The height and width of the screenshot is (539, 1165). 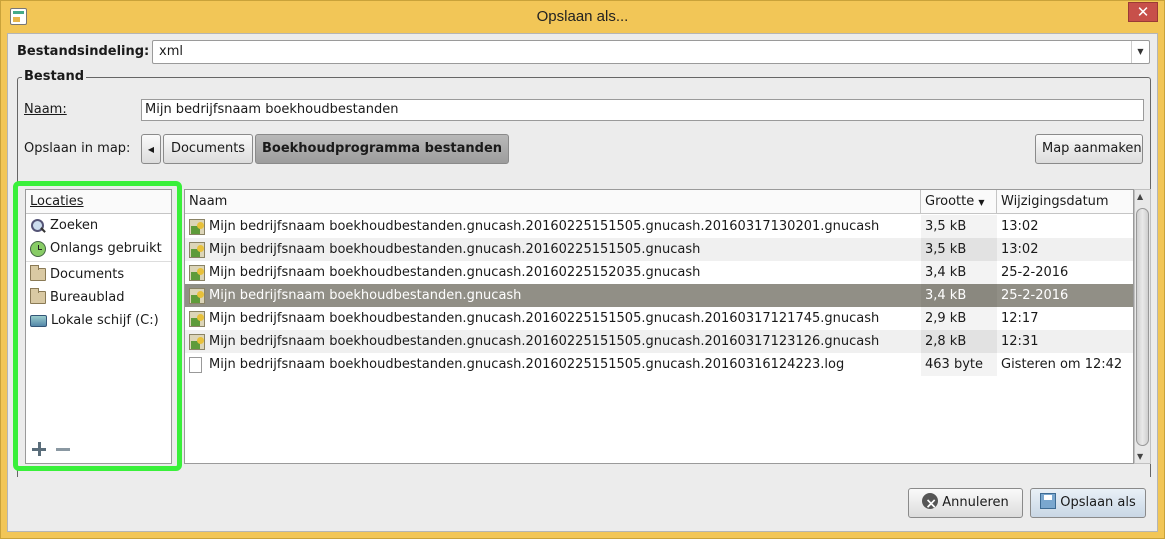 I want to click on file-size: 463 byte, so click(x=959, y=364).